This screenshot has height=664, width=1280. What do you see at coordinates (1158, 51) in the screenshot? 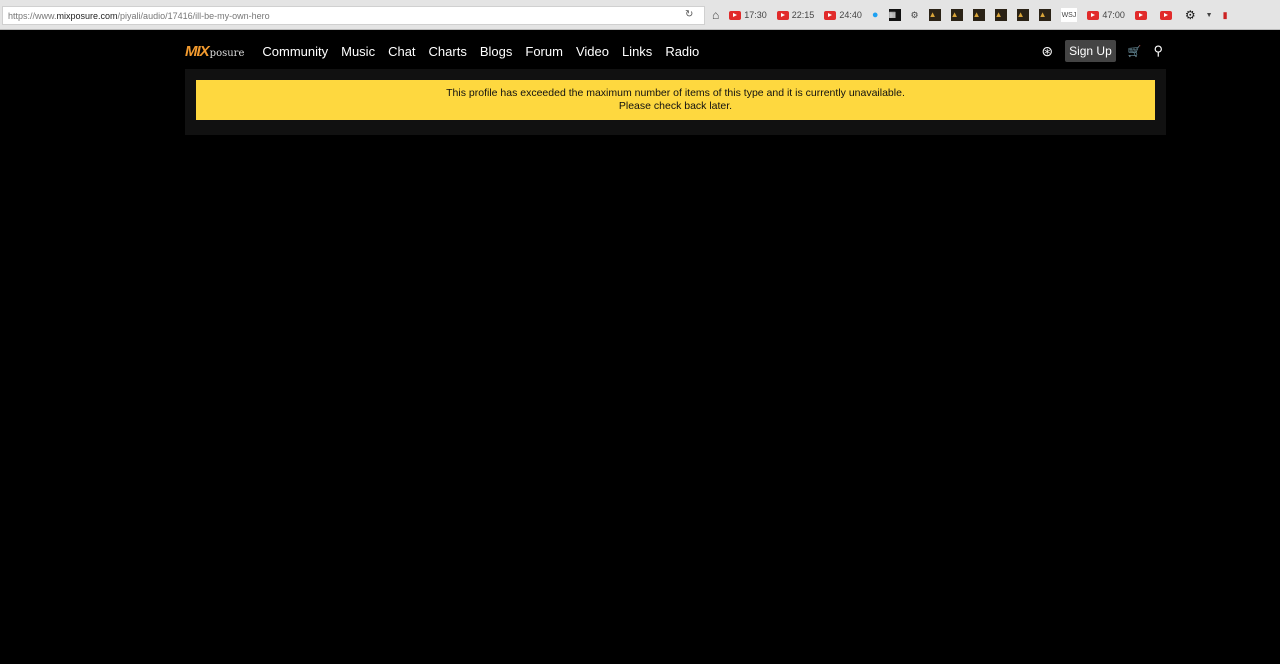
I see `search-icon: ⚲` at bounding box center [1158, 51].